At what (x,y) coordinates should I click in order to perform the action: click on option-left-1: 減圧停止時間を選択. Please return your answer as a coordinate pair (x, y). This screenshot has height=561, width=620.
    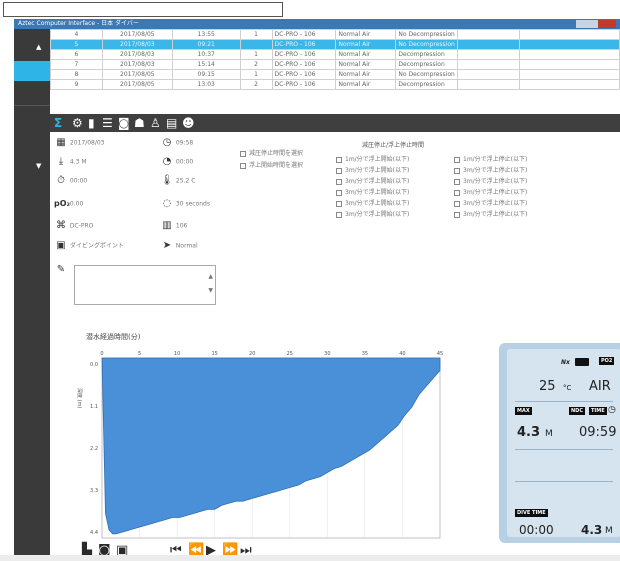
    Looking at the image, I should click on (271, 154).